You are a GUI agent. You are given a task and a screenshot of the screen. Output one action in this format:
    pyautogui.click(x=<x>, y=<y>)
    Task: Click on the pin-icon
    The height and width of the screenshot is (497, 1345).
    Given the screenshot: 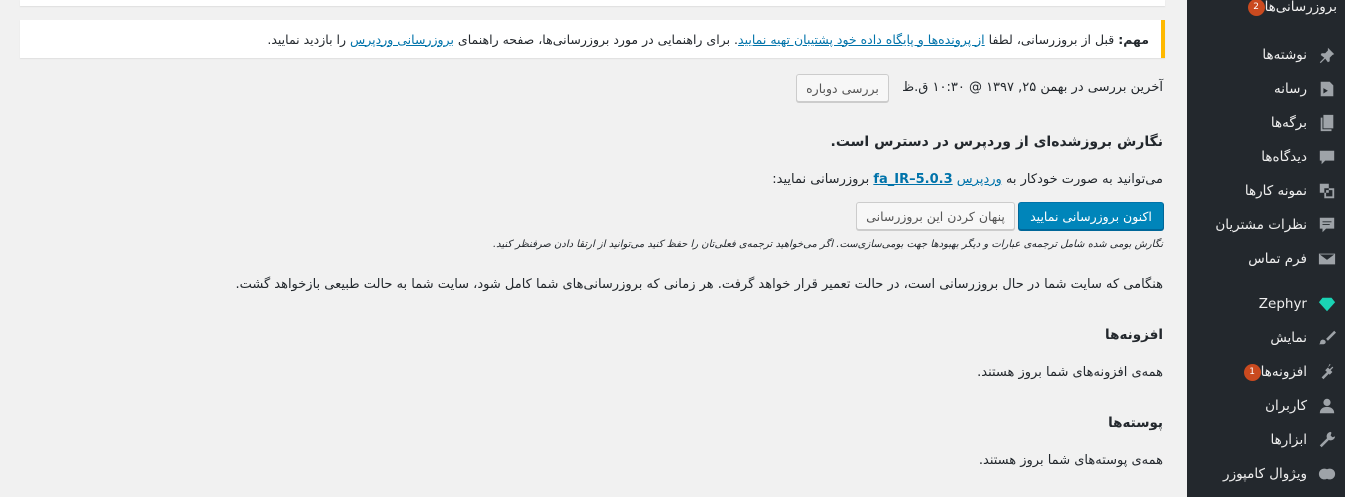 What is the action you would take?
    pyautogui.click(x=1327, y=55)
    